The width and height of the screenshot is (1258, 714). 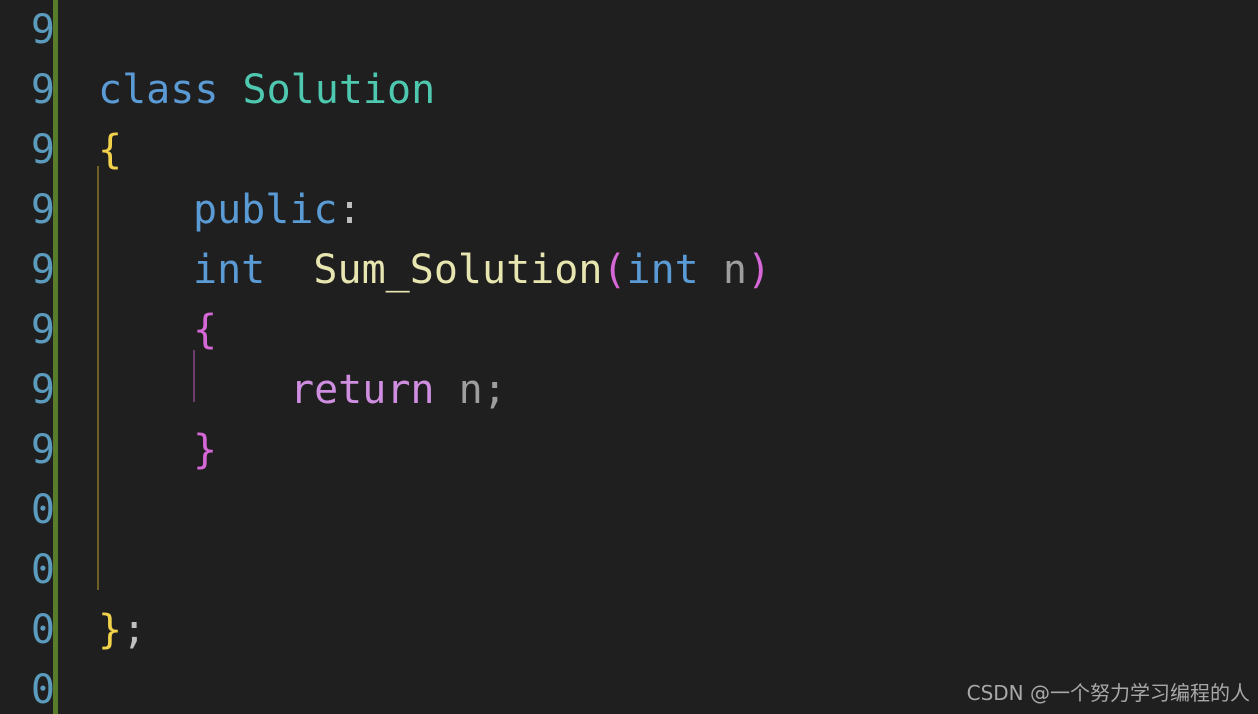 I want to click on token-open-brace-class: {, so click(x=110, y=150).